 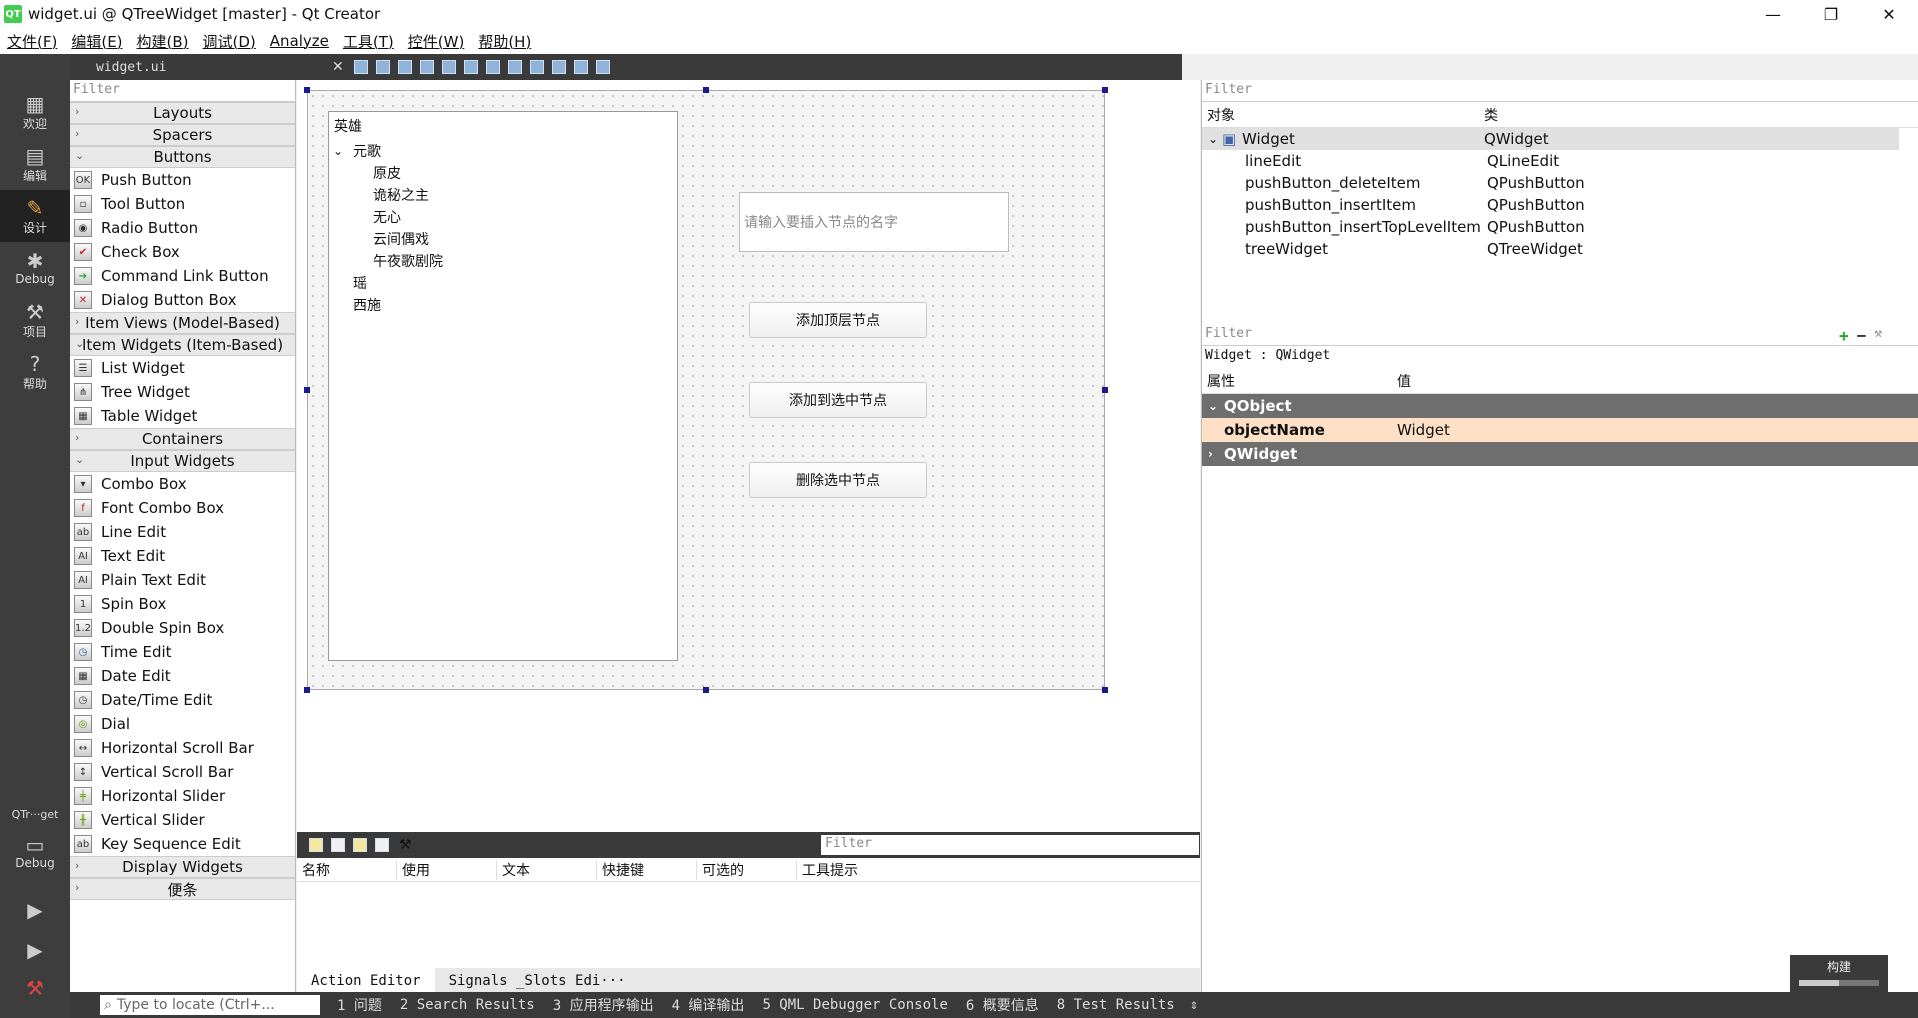 I want to click on object-row: pushButton_insertTopLevelItem QPushButton, so click(x=1560, y=227).